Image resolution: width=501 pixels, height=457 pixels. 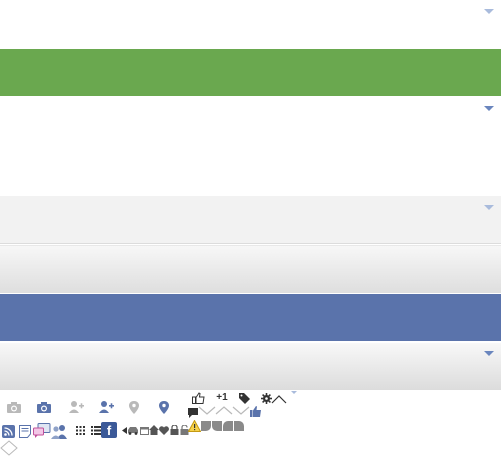 I want to click on note-icon, so click(x=25, y=431).